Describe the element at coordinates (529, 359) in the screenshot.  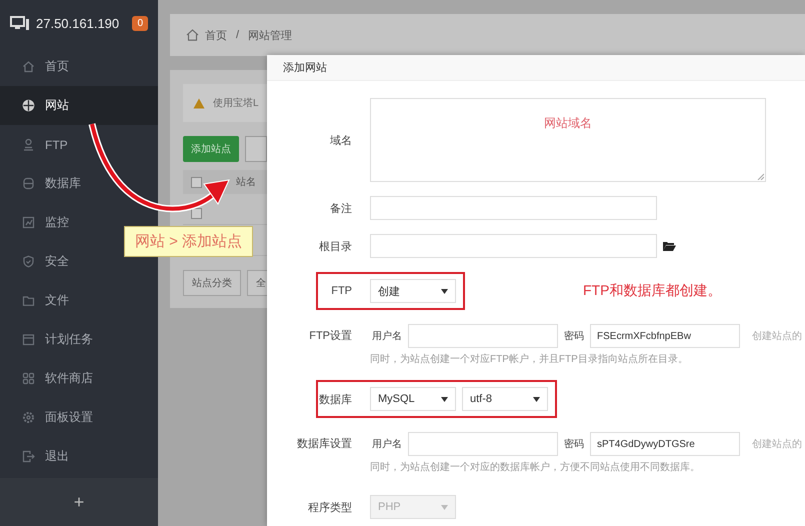
I see `help-text: 同时，为站点创建一个对应FTP帐户，并且FTP目录指向站点所在目录。` at that location.